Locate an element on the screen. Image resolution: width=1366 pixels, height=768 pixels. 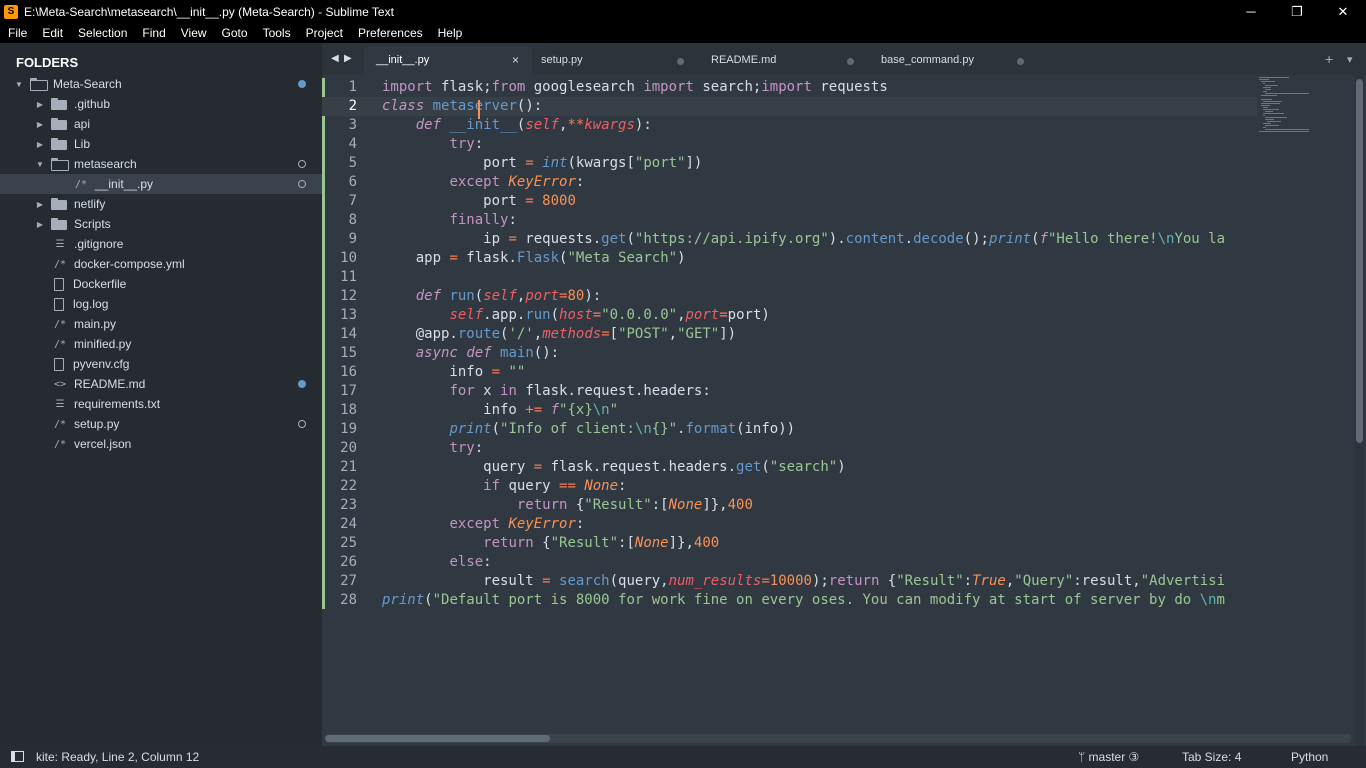
tree-item: ☰ .gitignore is located at coordinates (161, 244).